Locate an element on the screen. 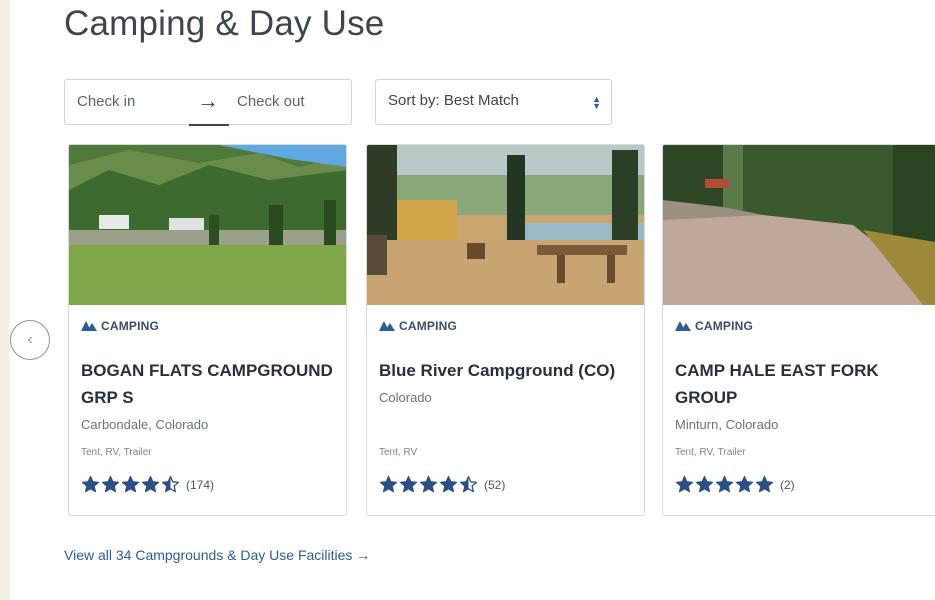  campground-location: Carbondale, Colorado is located at coordinates (145, 424).